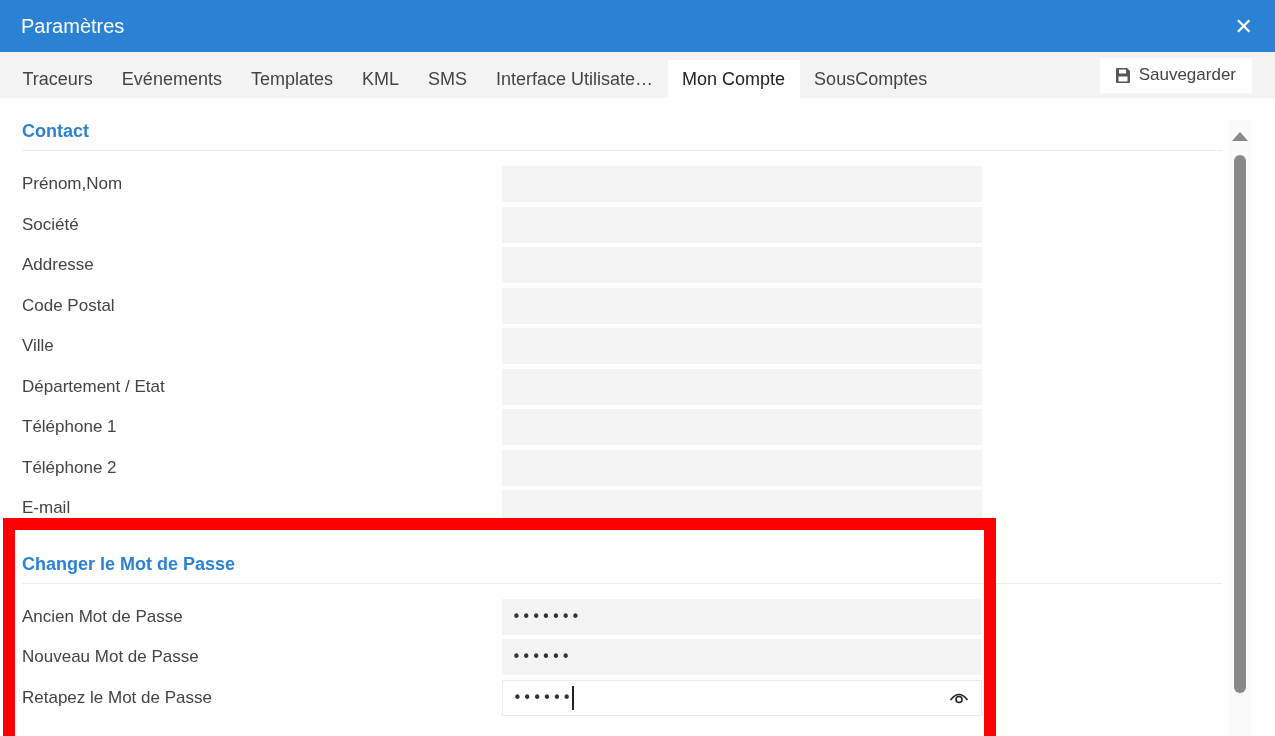 This screenshot has height=736, width=1275. Describe the element at coordinates (1240, 136) in the screenshot. I see `scroll-up-arrow-icon` at that location.